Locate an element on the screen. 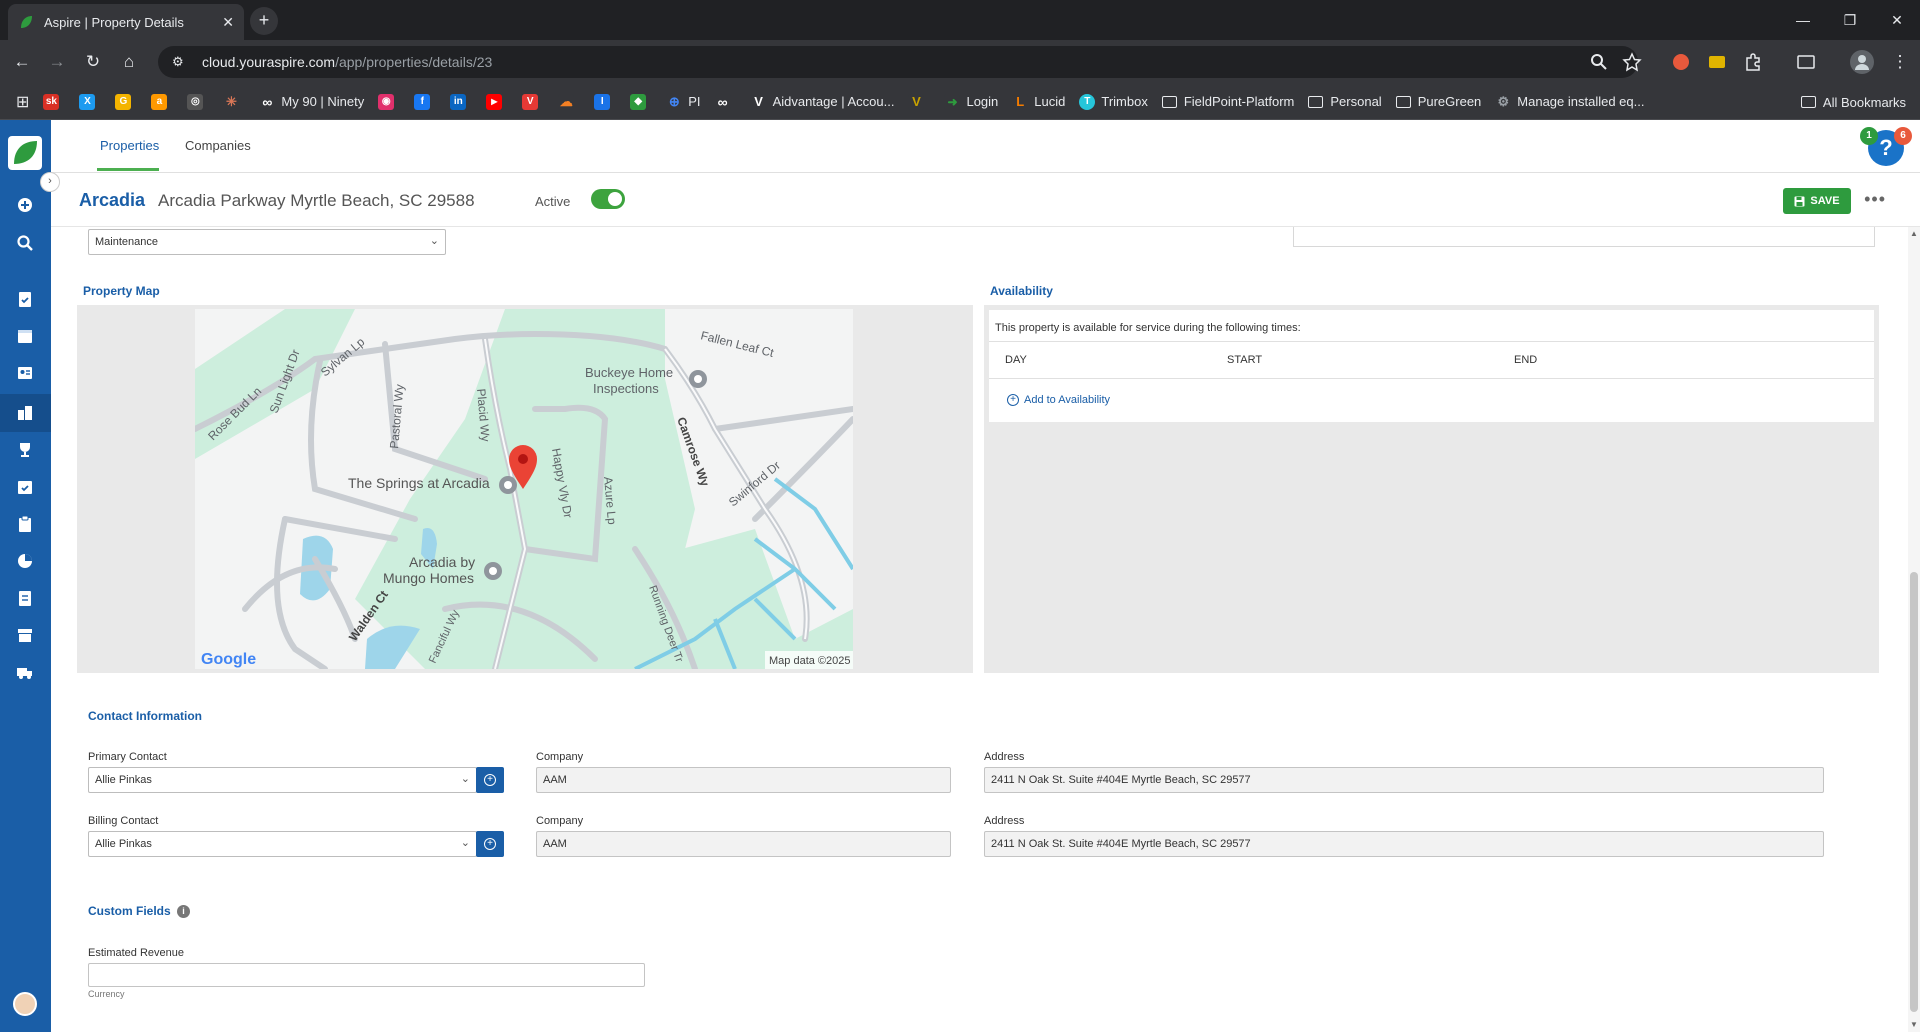 This screenshot has height=1032, width=1920. inventory-box-icon is located at coordinates (25, 635).